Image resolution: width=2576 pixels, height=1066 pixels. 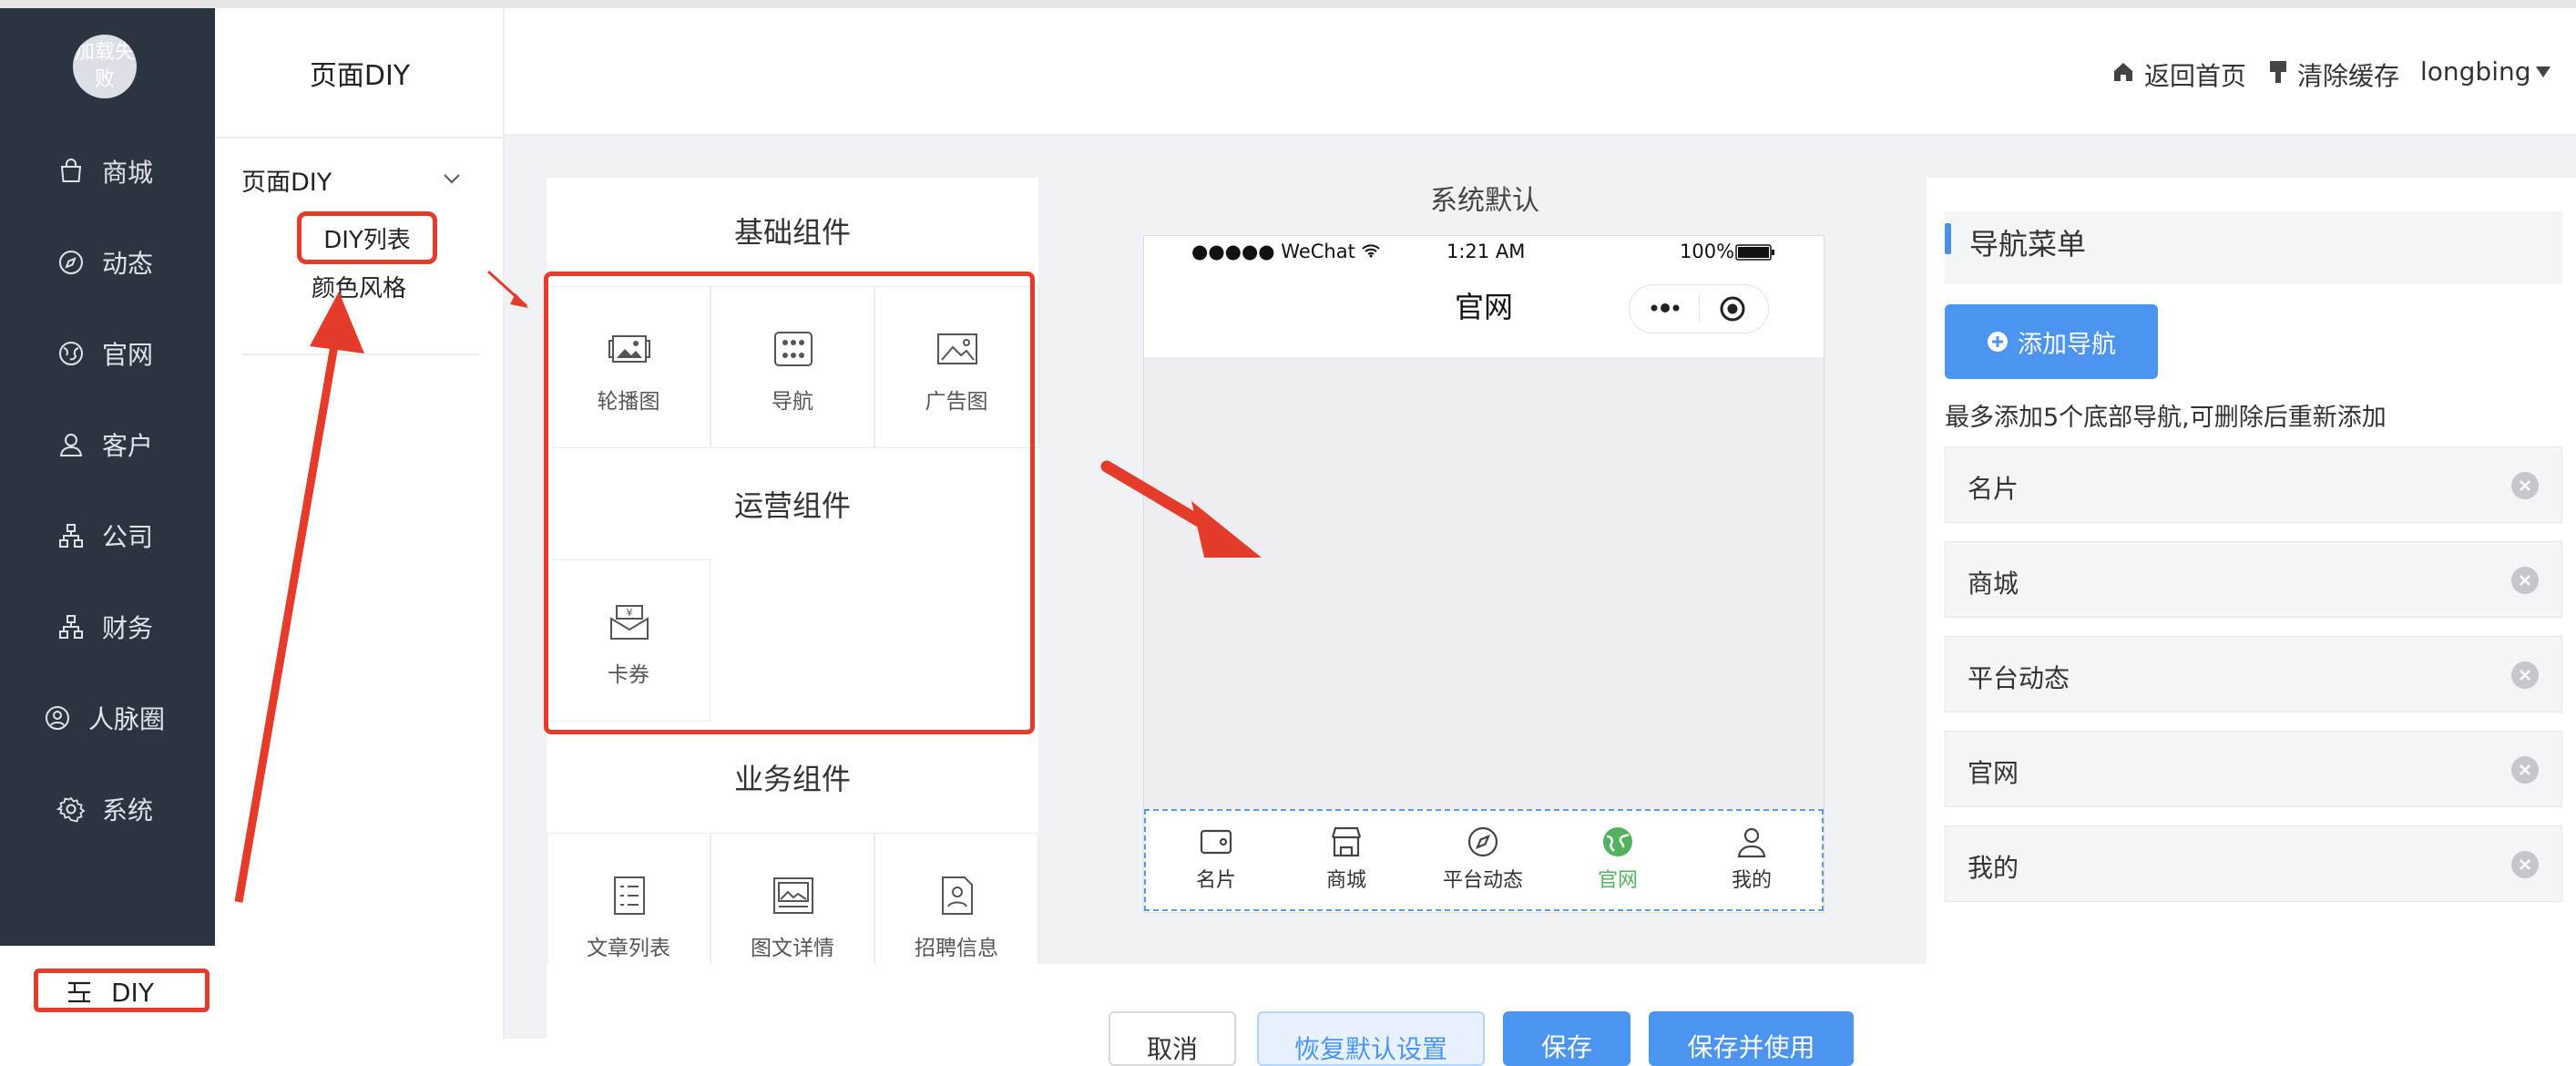 I want to click on preview-canvas, so click(x=1484, y=583).